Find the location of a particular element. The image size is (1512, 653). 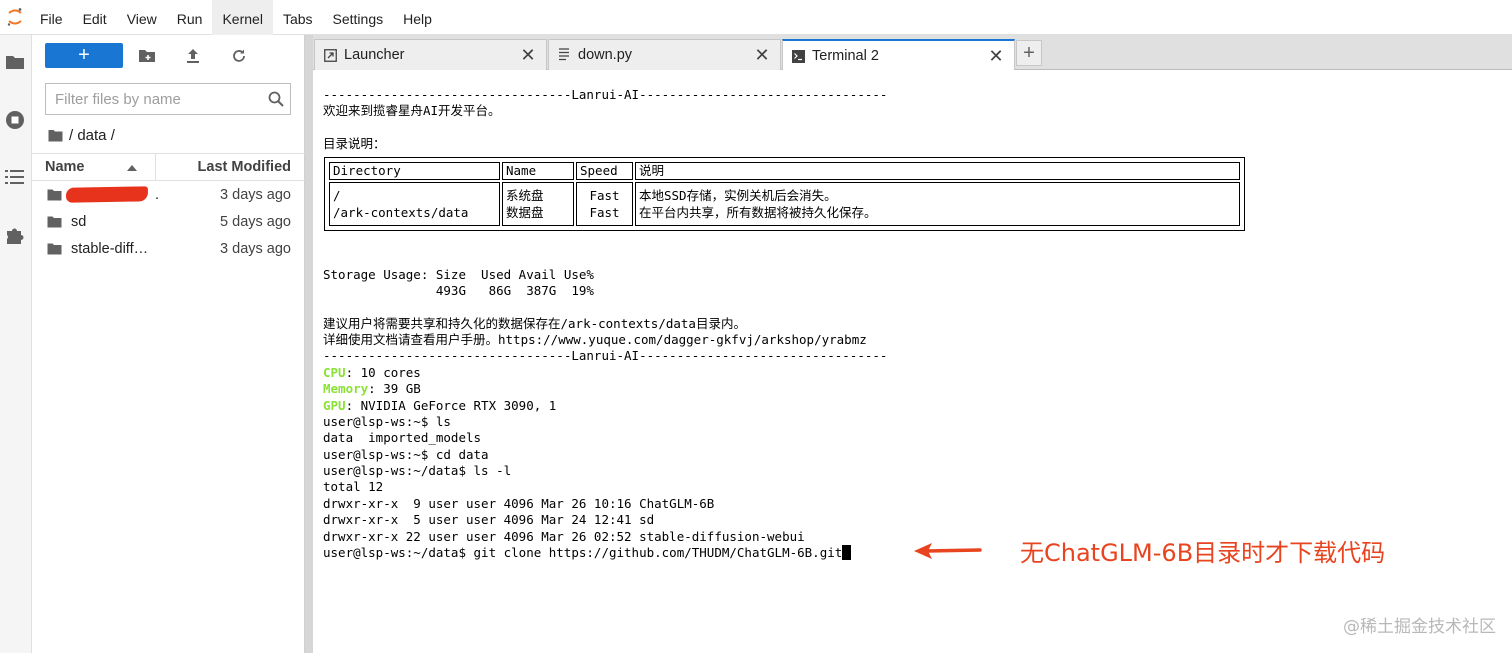

launcher-icon is located at coordinates (331, 55).